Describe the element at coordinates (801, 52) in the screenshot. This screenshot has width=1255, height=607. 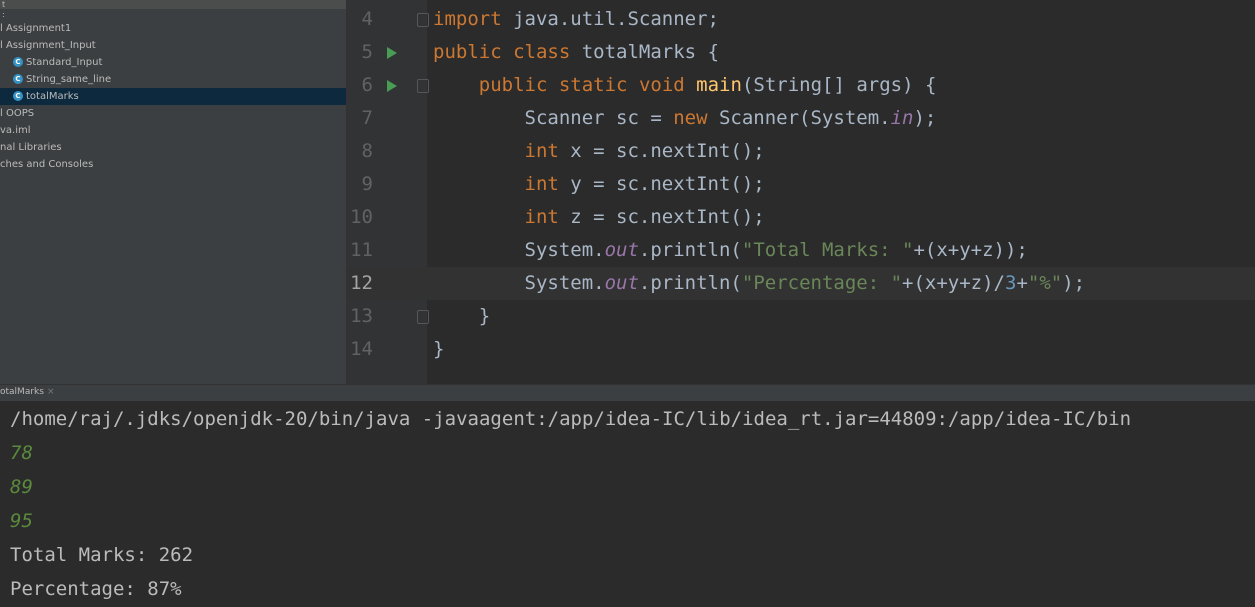
I see `code-line: 5 public class totalMarks {` at that location.